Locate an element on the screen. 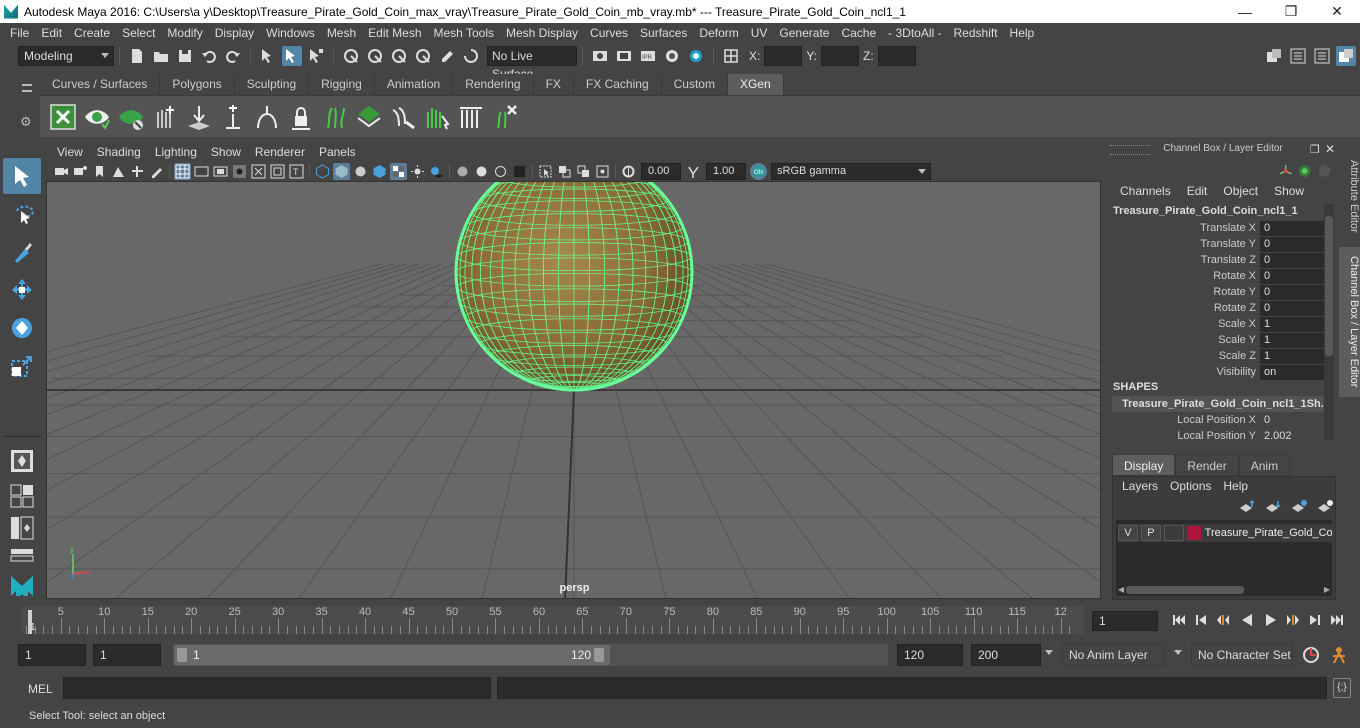 This screenshot has width=1360, height=728. attr-rotate-z: Rotate Z 0 is located at coordinates (1218, 308).